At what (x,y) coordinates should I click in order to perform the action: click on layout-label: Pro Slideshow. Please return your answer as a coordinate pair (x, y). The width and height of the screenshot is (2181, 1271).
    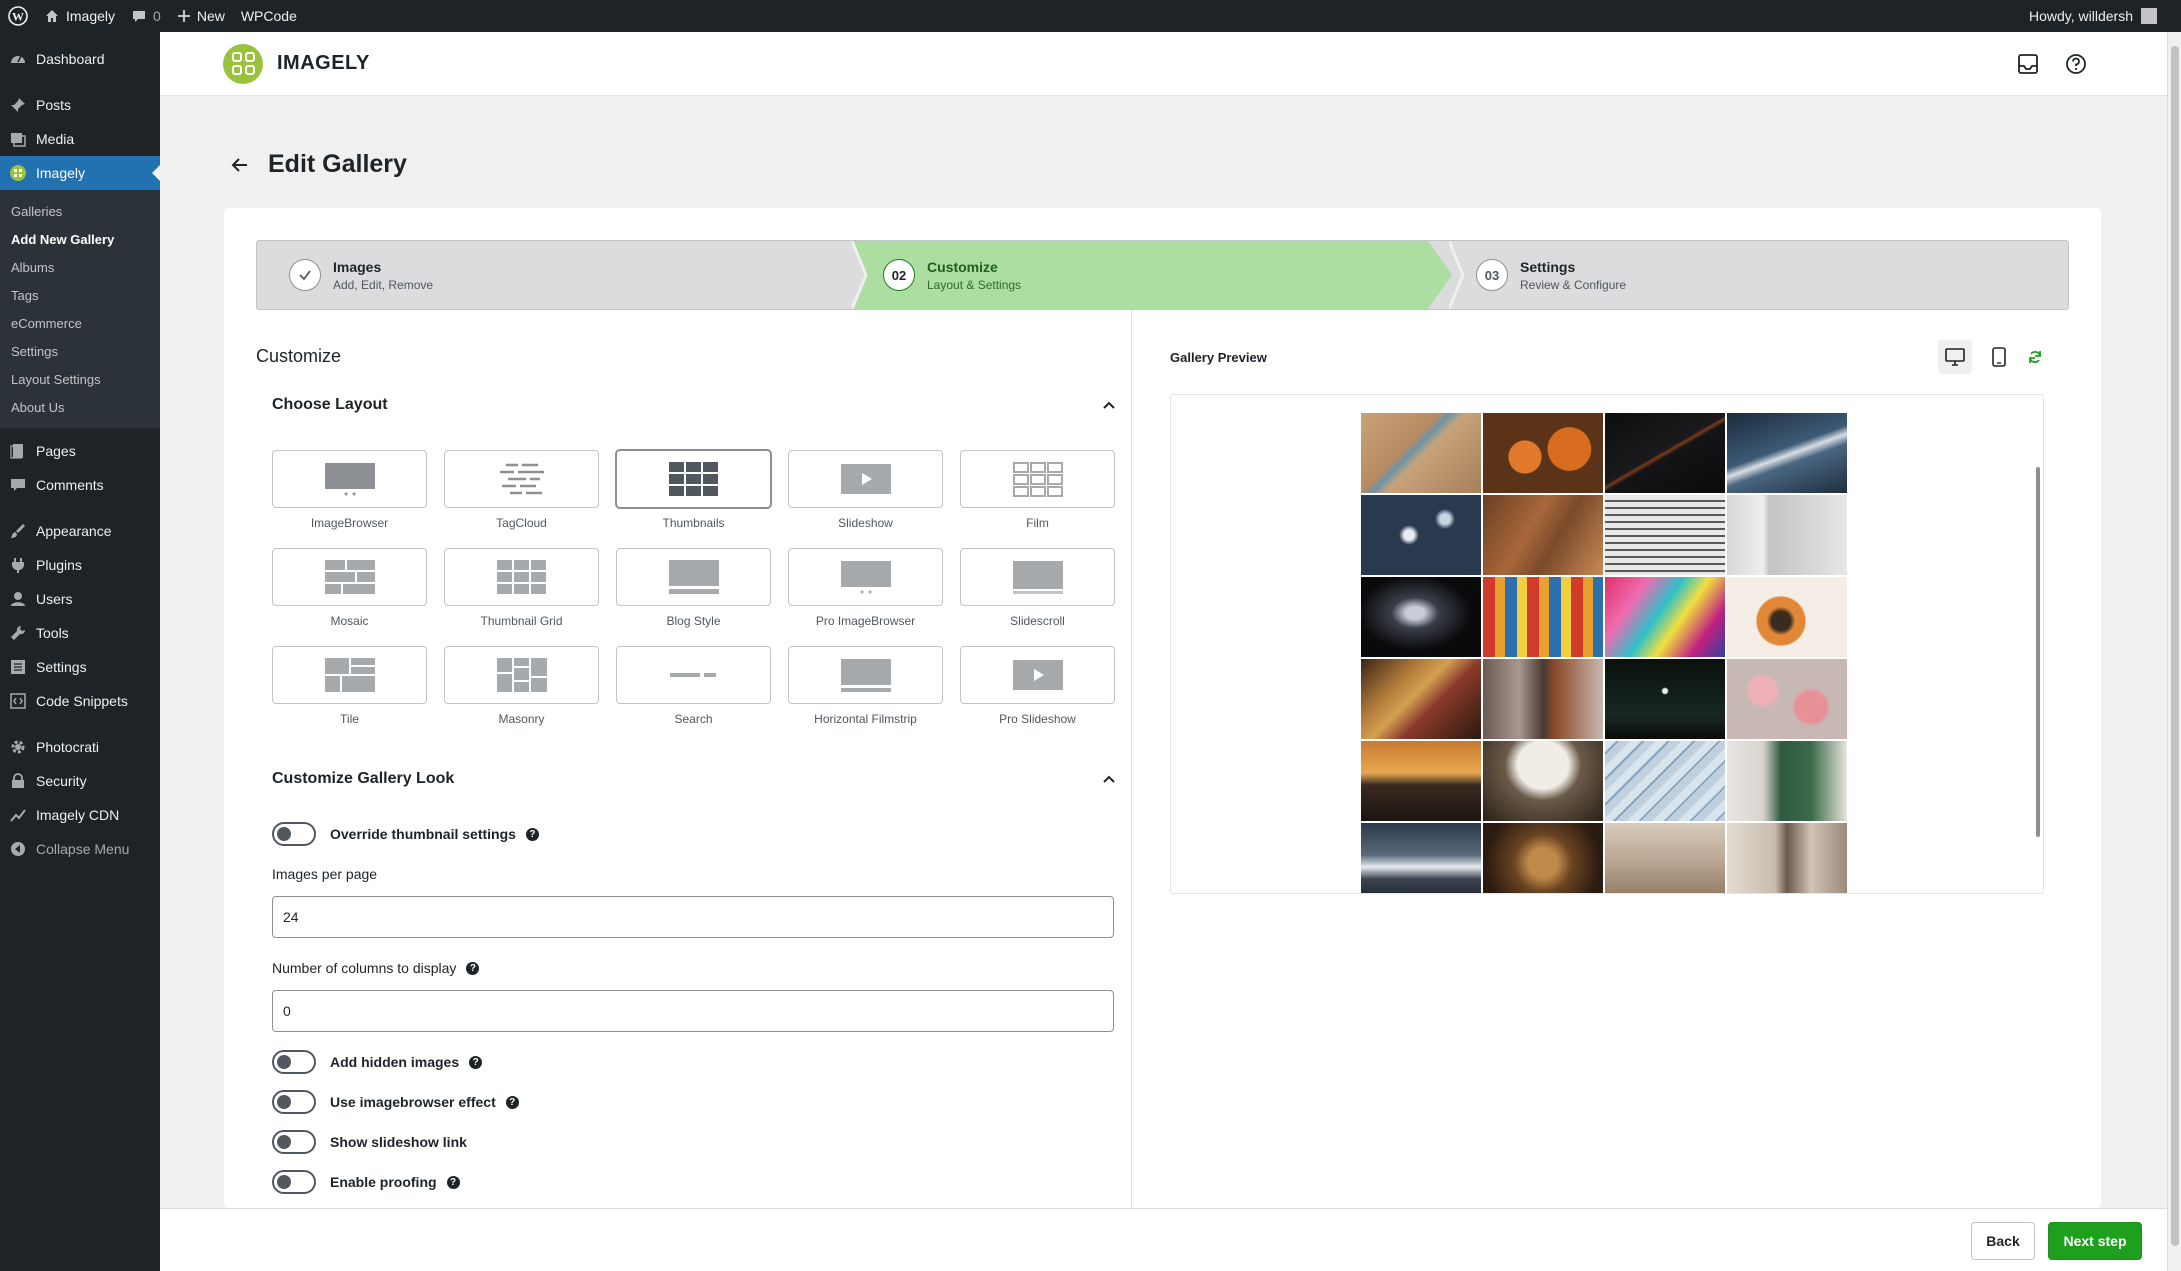
    Looking at the image, I should click on (1037, 719).